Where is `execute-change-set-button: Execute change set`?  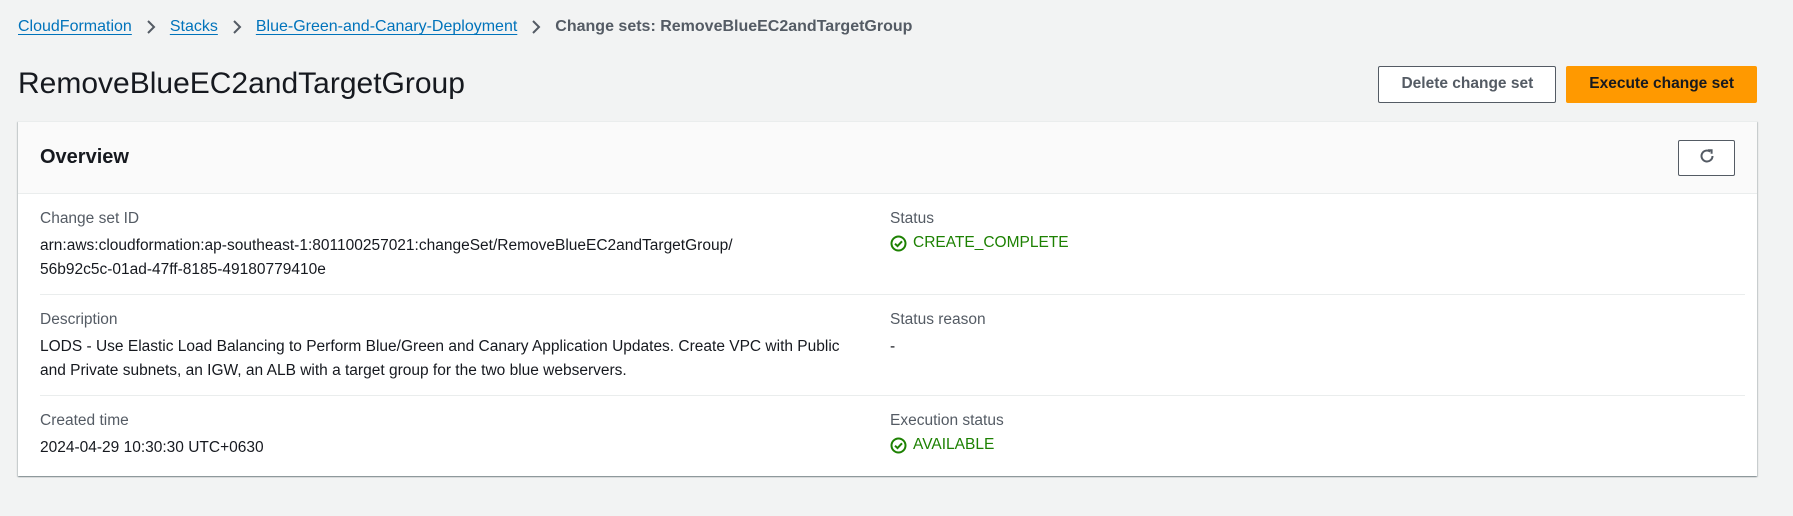
execute-change-set-button: Execute change set is located at coordinates (1661, 84).